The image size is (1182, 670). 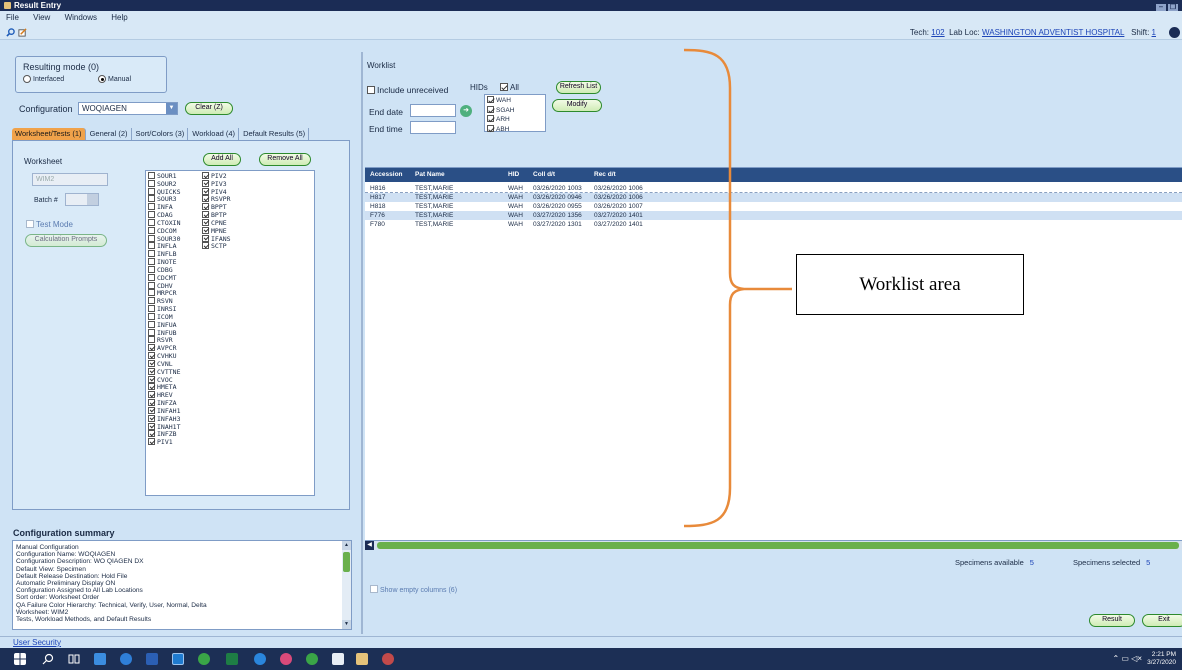 I want to click on test-item: MRPCR, so click(x=164, y=293).